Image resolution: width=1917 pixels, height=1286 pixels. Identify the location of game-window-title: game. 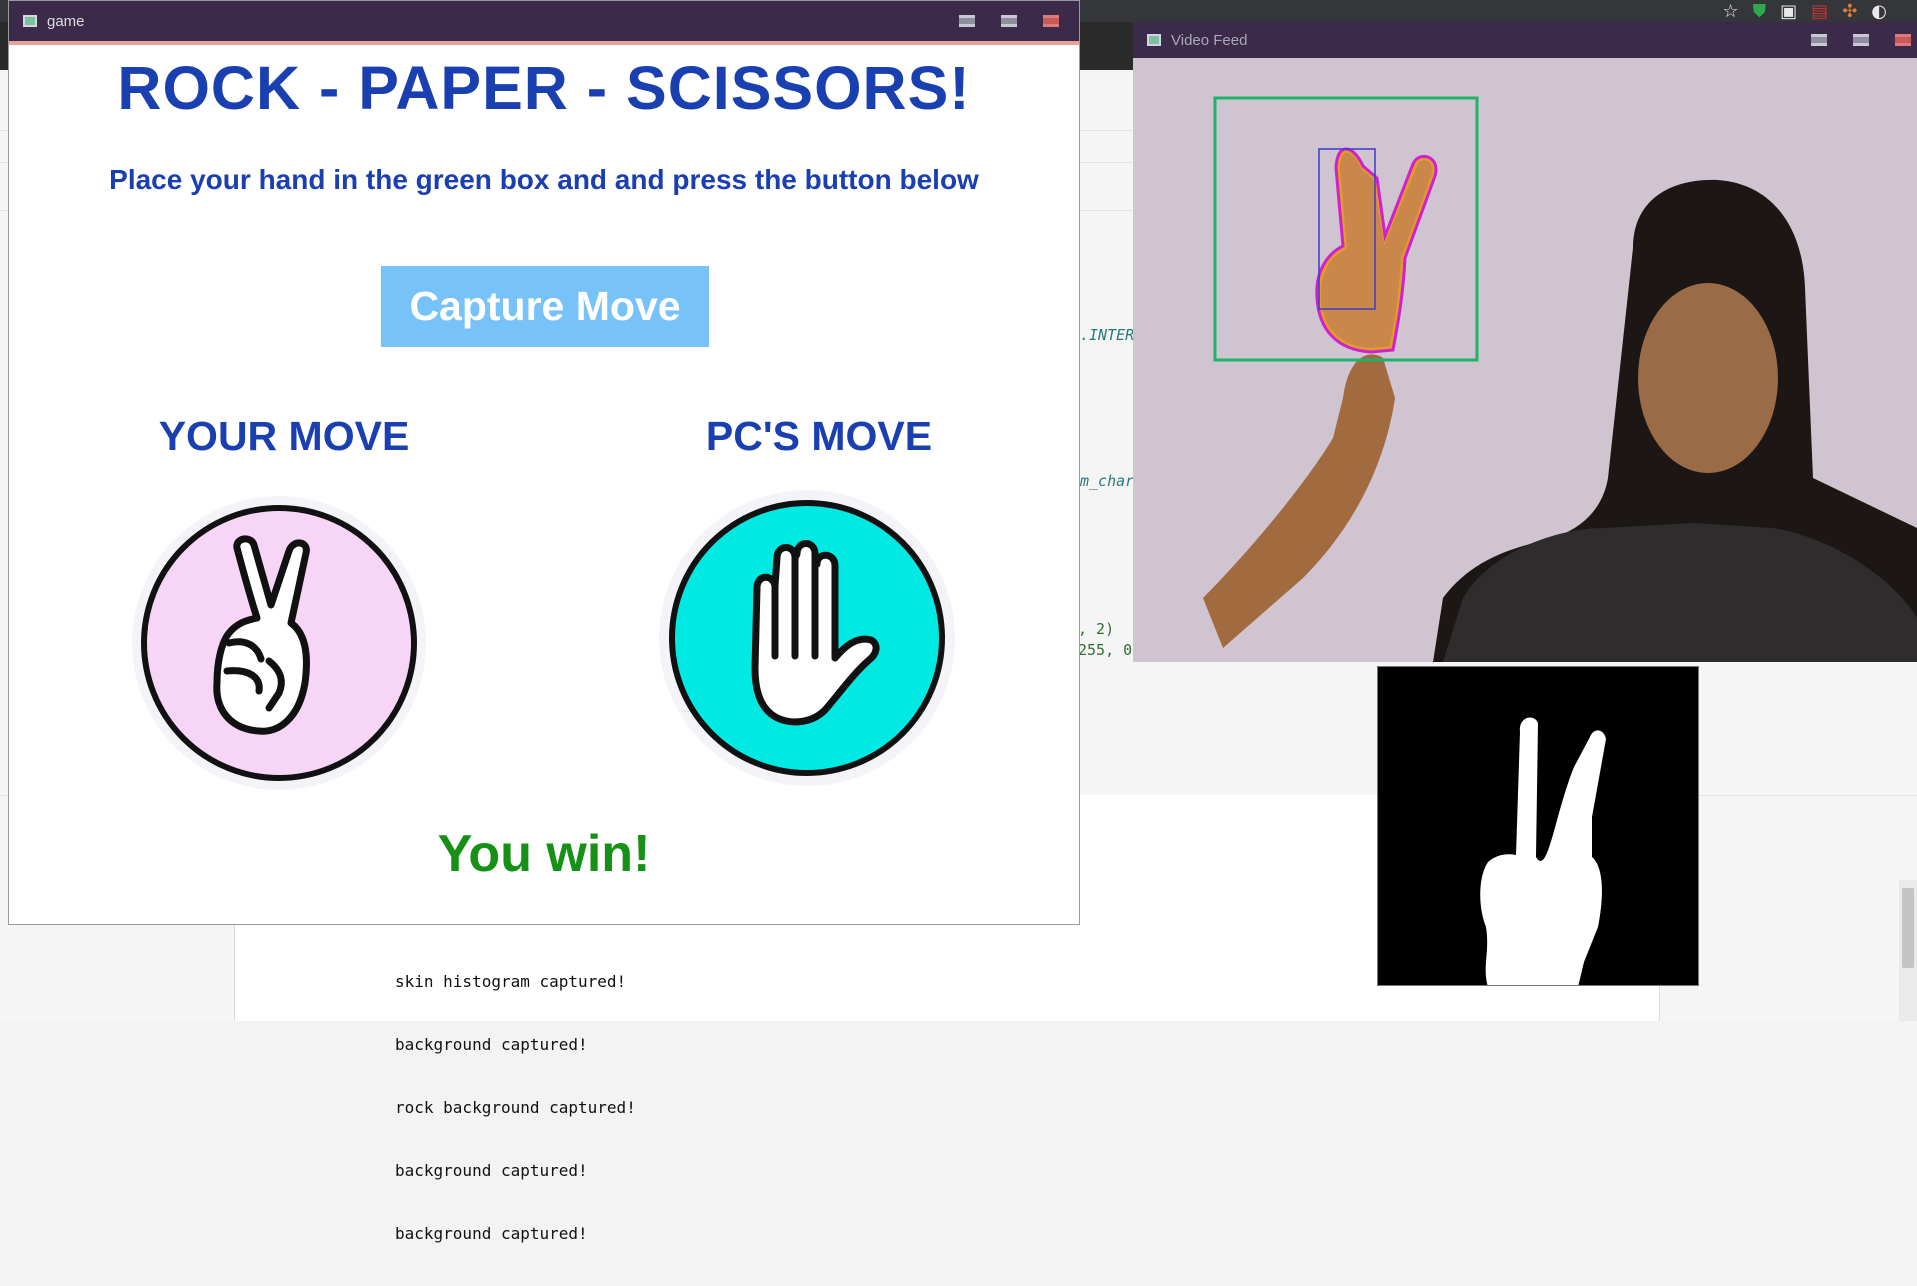
(66, 21).